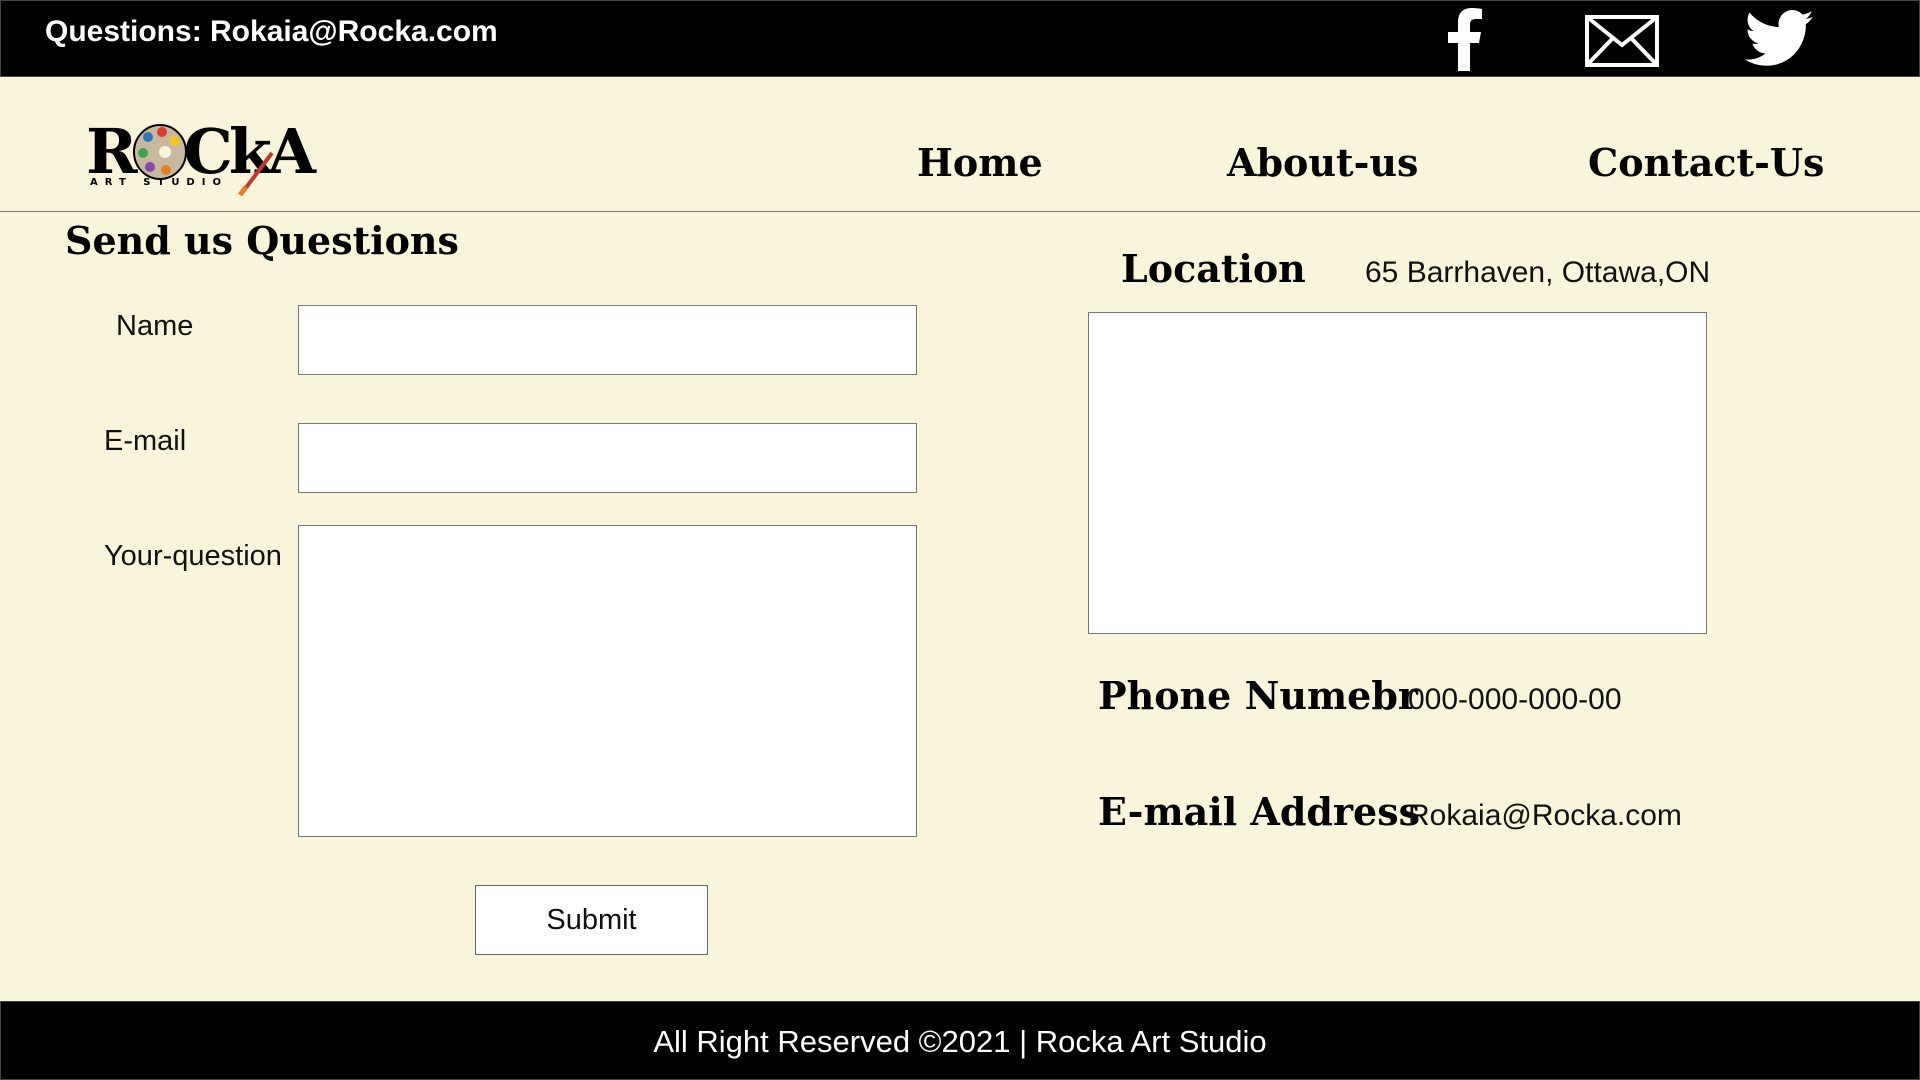 The width and height of the screenshot is (1920, 1080). Describe the element at coordinates (960, 38) in the screenshot. I see `top-bar: Questions: Rokaia@Rocka.com` at that location.